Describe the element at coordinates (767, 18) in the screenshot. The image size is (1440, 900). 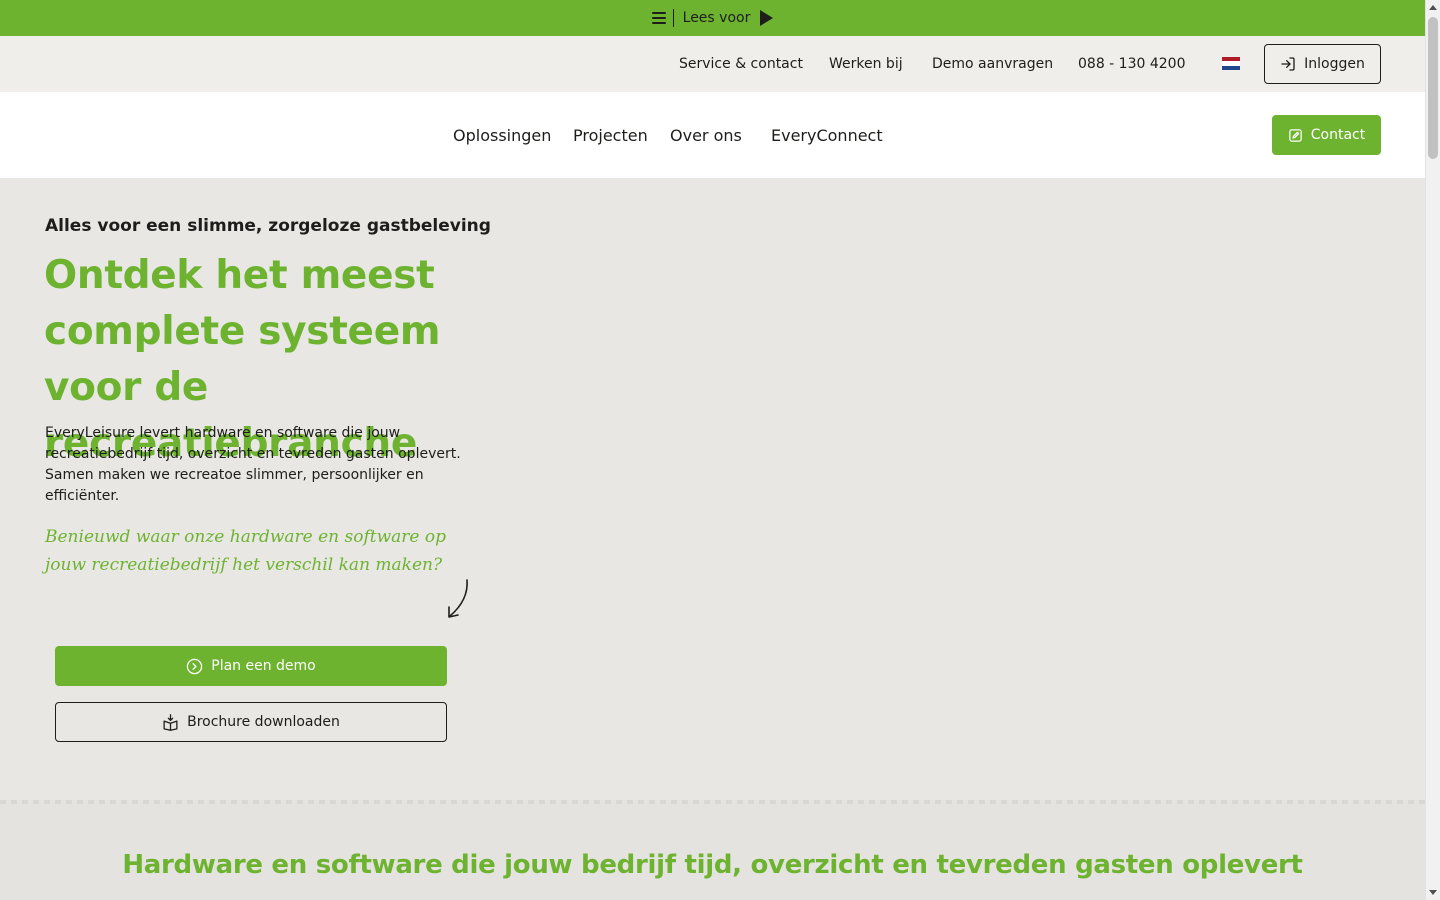
I see `play-icon` at that location.